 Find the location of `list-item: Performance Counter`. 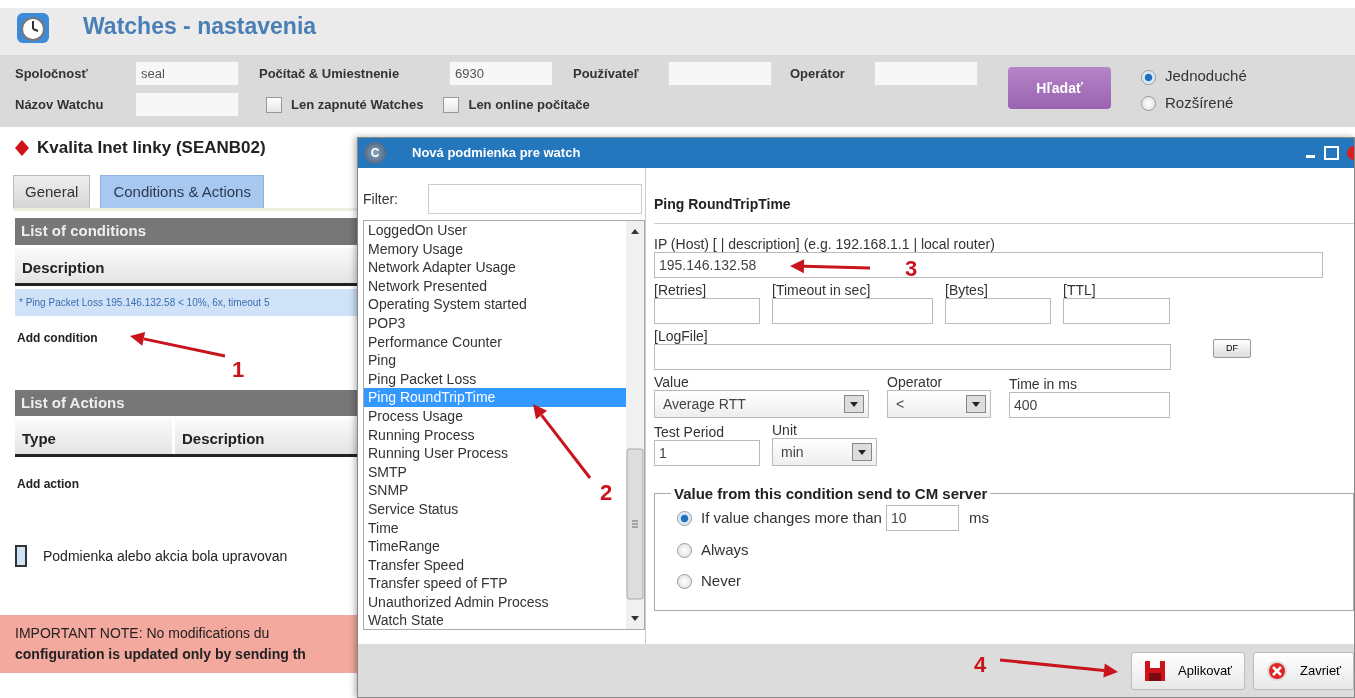

list-item: Performance Counter is located at coordinates (435, 342).